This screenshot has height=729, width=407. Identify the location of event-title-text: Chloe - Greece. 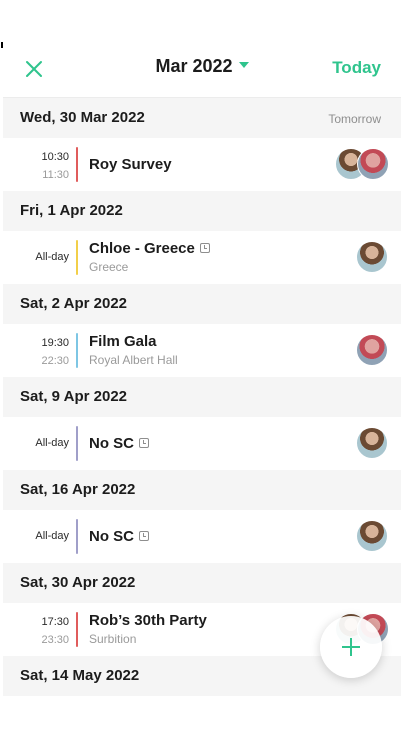
(142, 248).